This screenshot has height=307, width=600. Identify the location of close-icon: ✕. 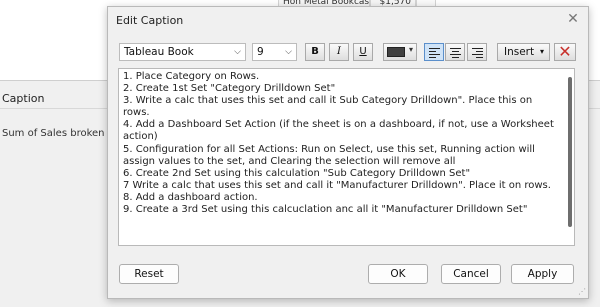
(573, 19).